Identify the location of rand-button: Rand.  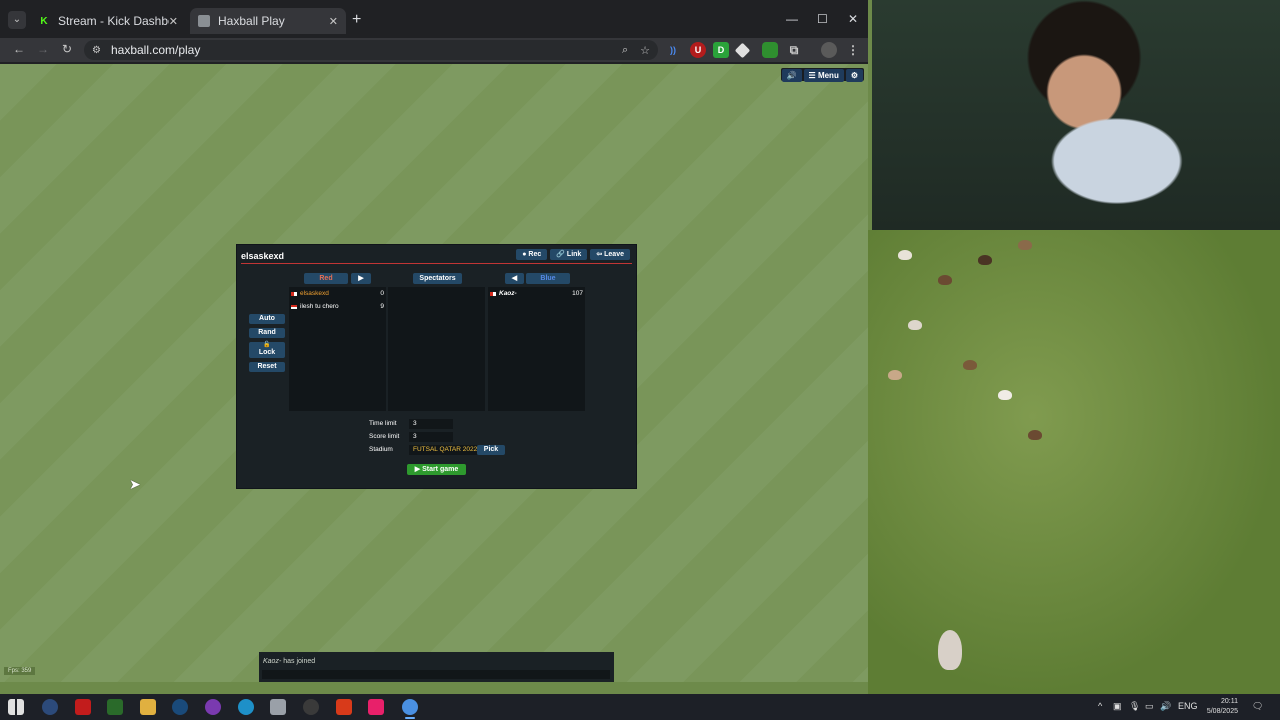
(267, 333).